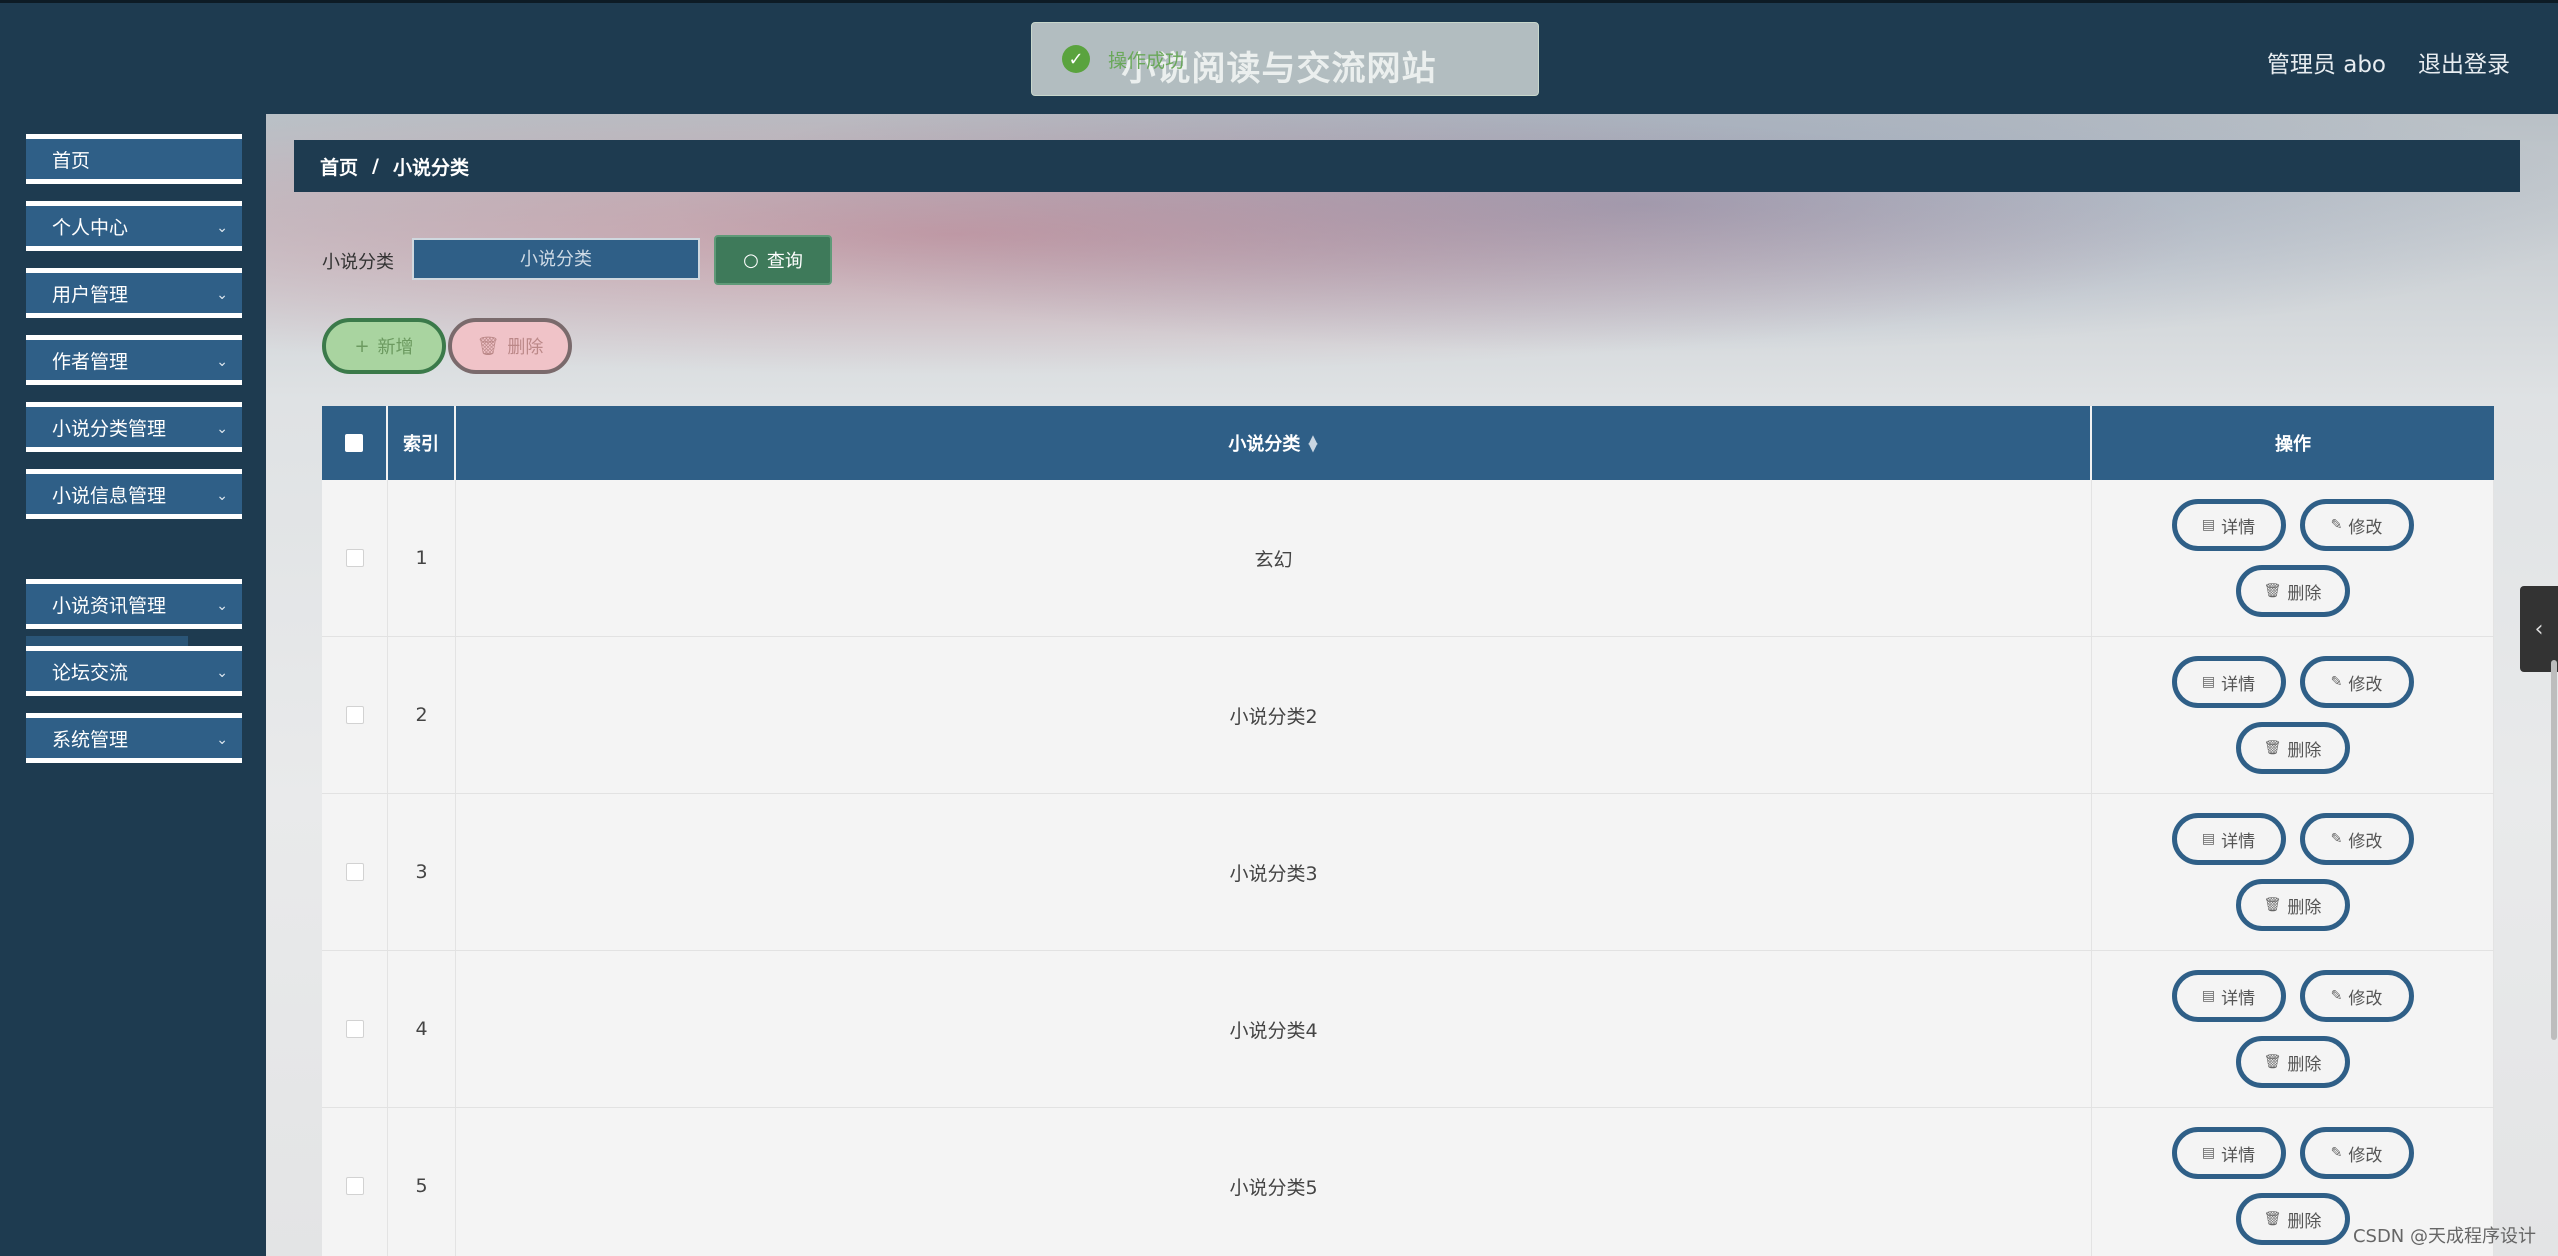 This screenshot has width=2558, height=1256. What do you see at coordinates (1312, 443) in the screenshot?
I see `sort-icon: ▲ ▼` at bounding box center [1312, 443].